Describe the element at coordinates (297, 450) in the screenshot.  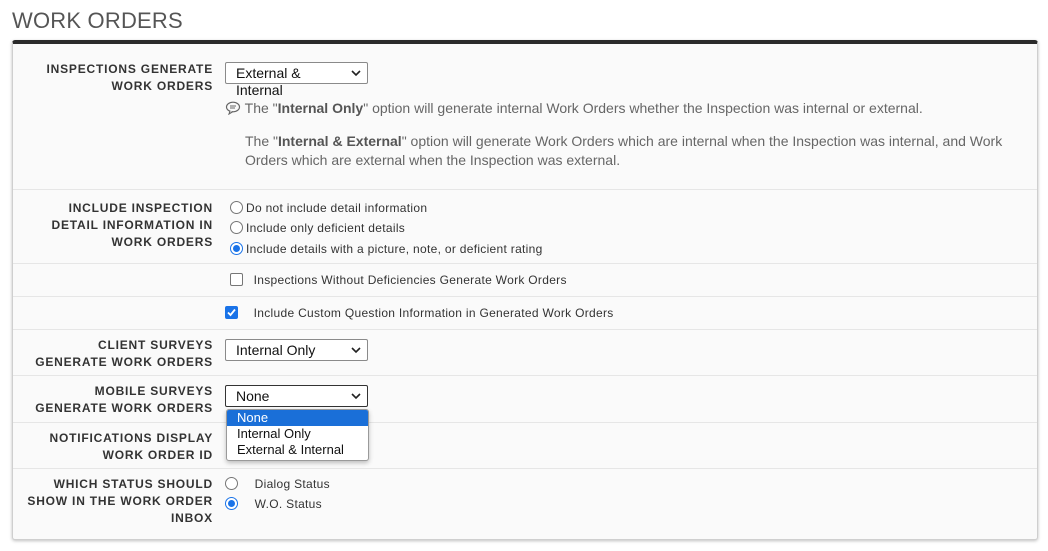
I see `dropdown-option-external-internal: External & Internal` at that location.